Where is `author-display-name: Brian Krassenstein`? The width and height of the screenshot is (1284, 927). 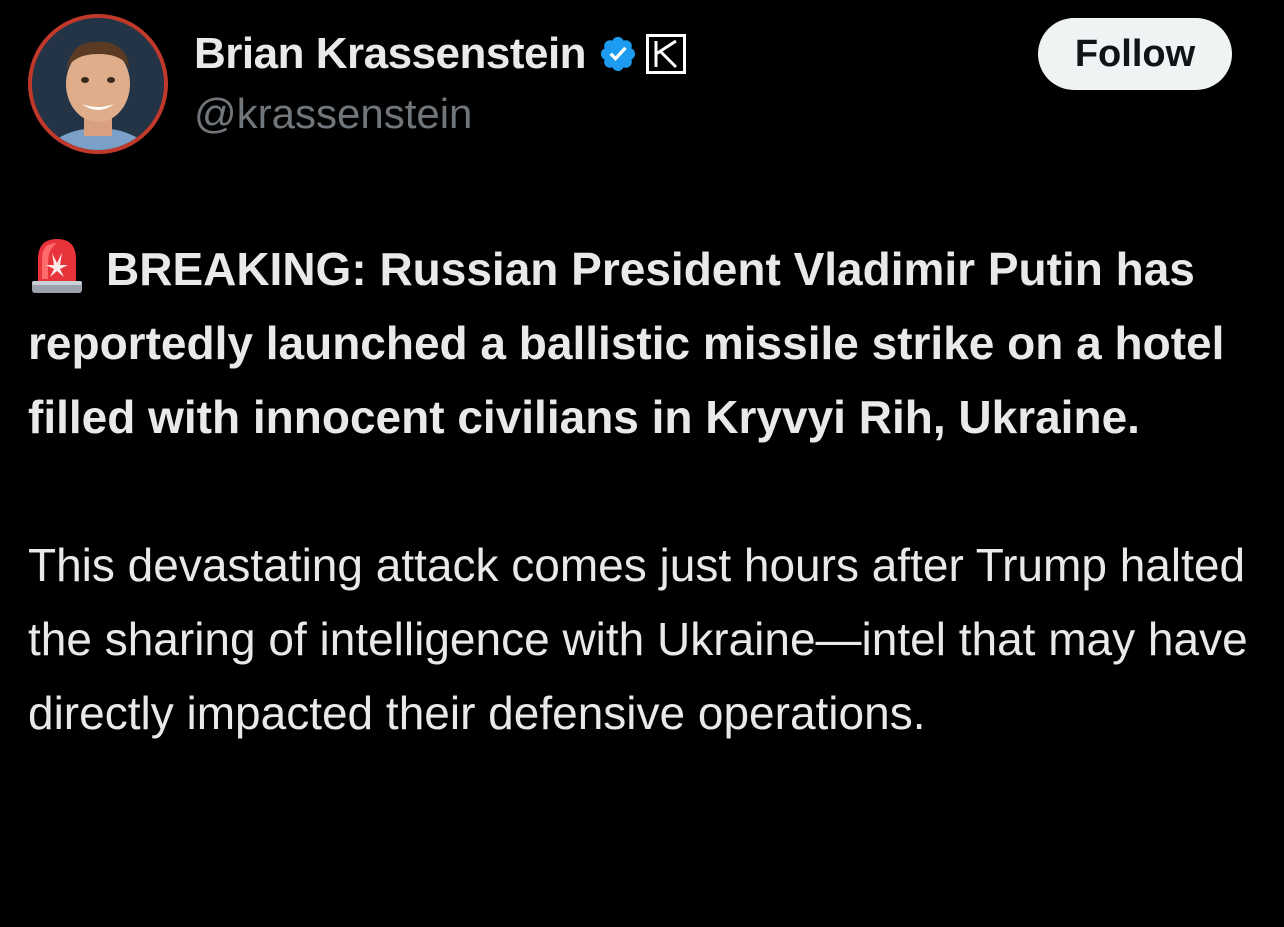 author-display-name: Brian Krassenstein is located at coordinates (390, 54).